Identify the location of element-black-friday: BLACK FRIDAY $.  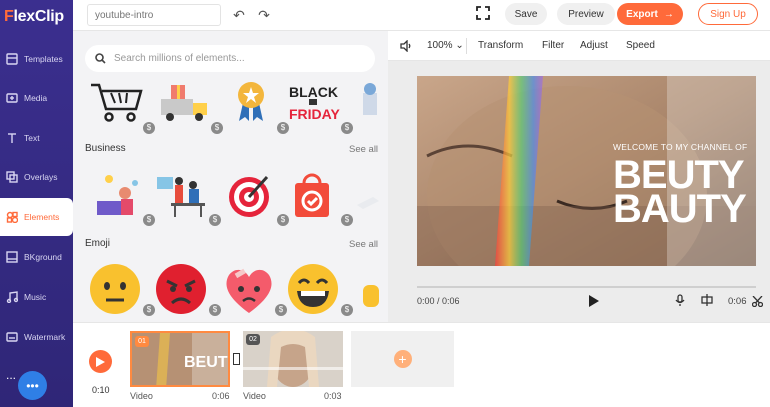
(320, 106).